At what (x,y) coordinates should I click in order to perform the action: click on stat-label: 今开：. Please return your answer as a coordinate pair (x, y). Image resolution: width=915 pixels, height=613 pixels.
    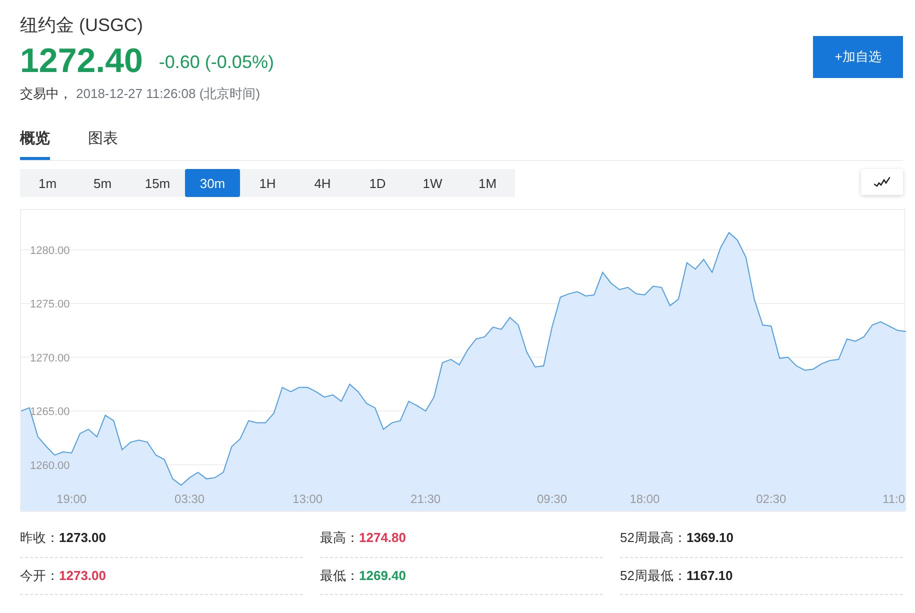
    Looking at the image, I should click on (39, 575).